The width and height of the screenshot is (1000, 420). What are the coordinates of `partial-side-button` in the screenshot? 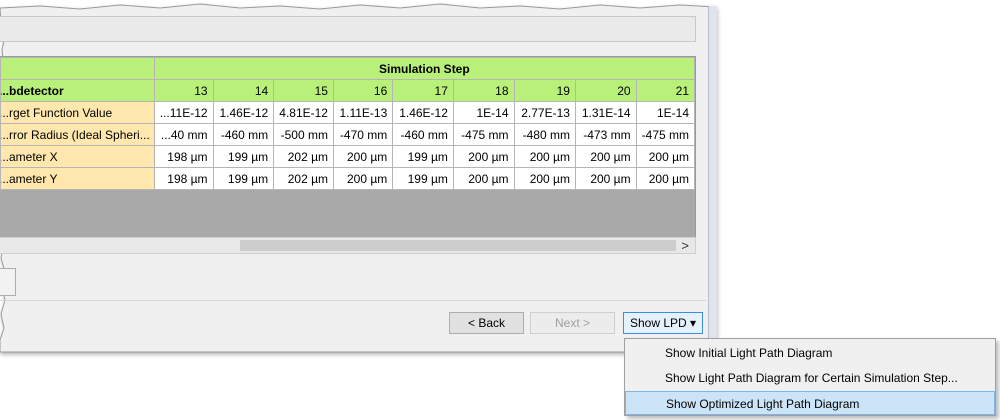 It's located at (8, 282).